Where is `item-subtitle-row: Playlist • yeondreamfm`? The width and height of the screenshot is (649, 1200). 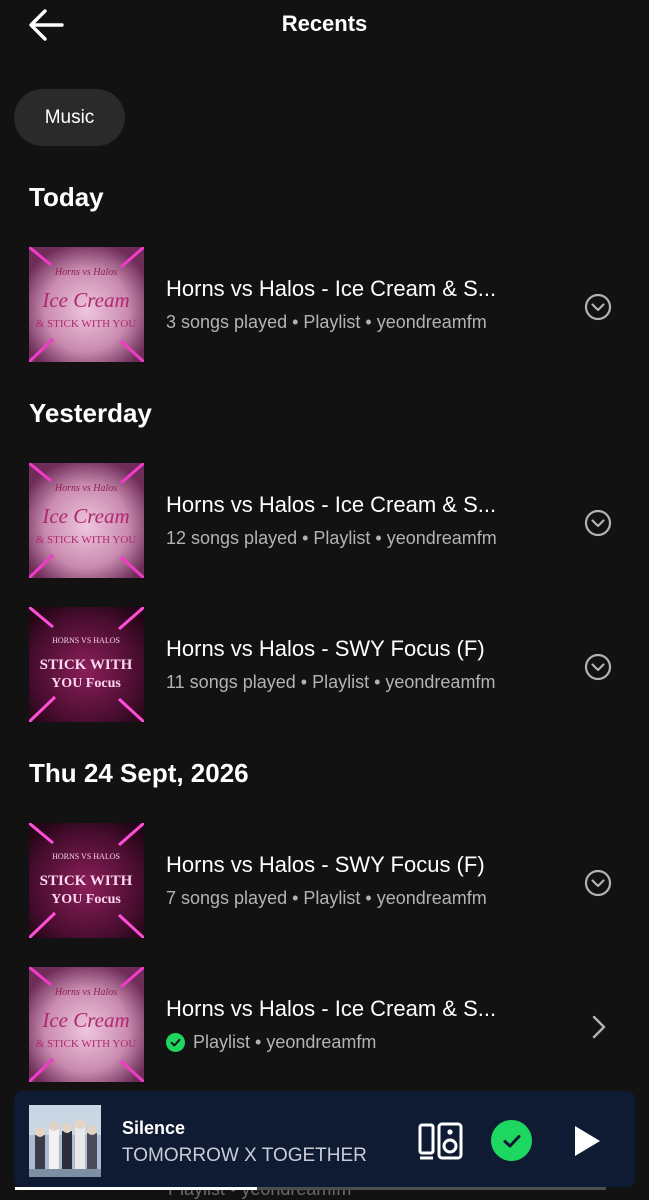 item-subtitle-row: Playlist • yeondreamfm is located at coordinates (271, 1042).